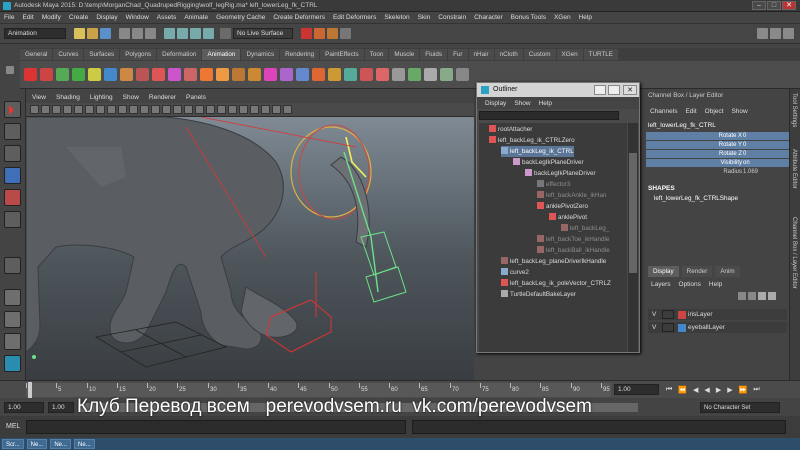 The image size is (800, 450). I want to click on channel-row: Rotate Y0, so click(717, 145).